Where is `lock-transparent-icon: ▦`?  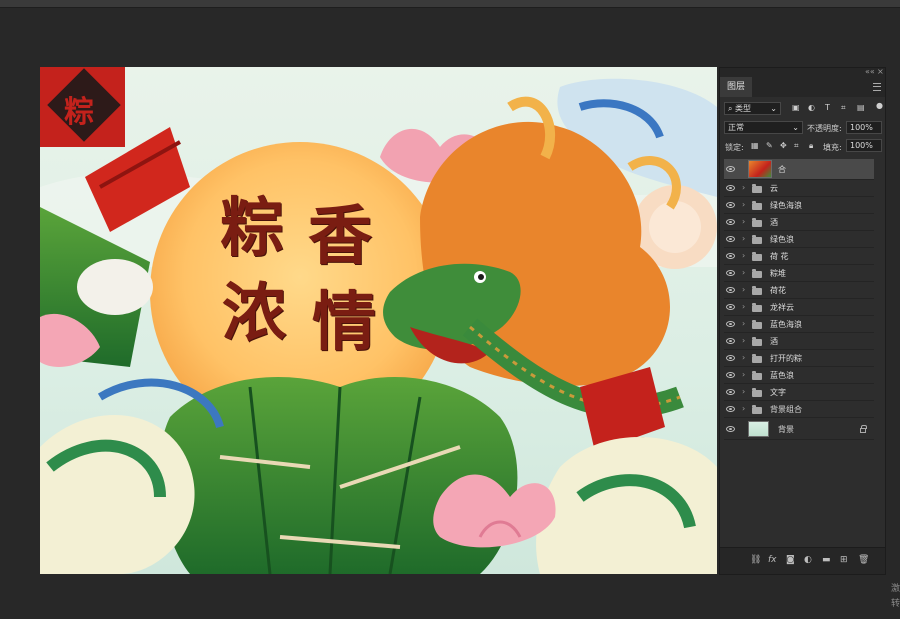 lock-transparent-icon: ▦ is located at coordinates (755, 145).